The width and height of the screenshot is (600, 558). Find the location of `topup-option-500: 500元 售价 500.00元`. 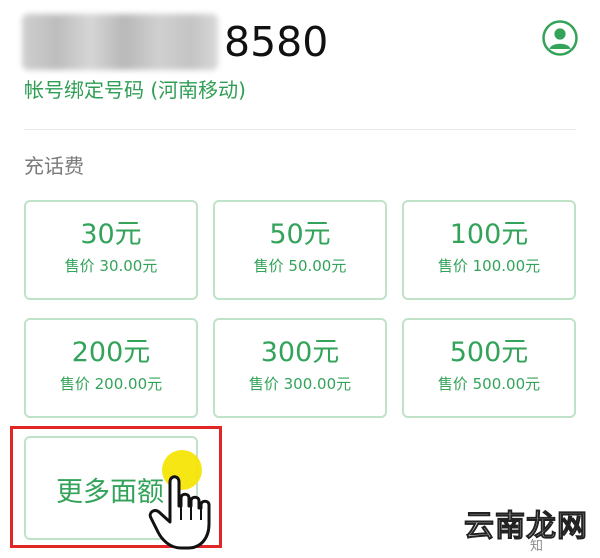

topup-option-500: 500元 售价 500.00元 is located at coordinates (489, 368).